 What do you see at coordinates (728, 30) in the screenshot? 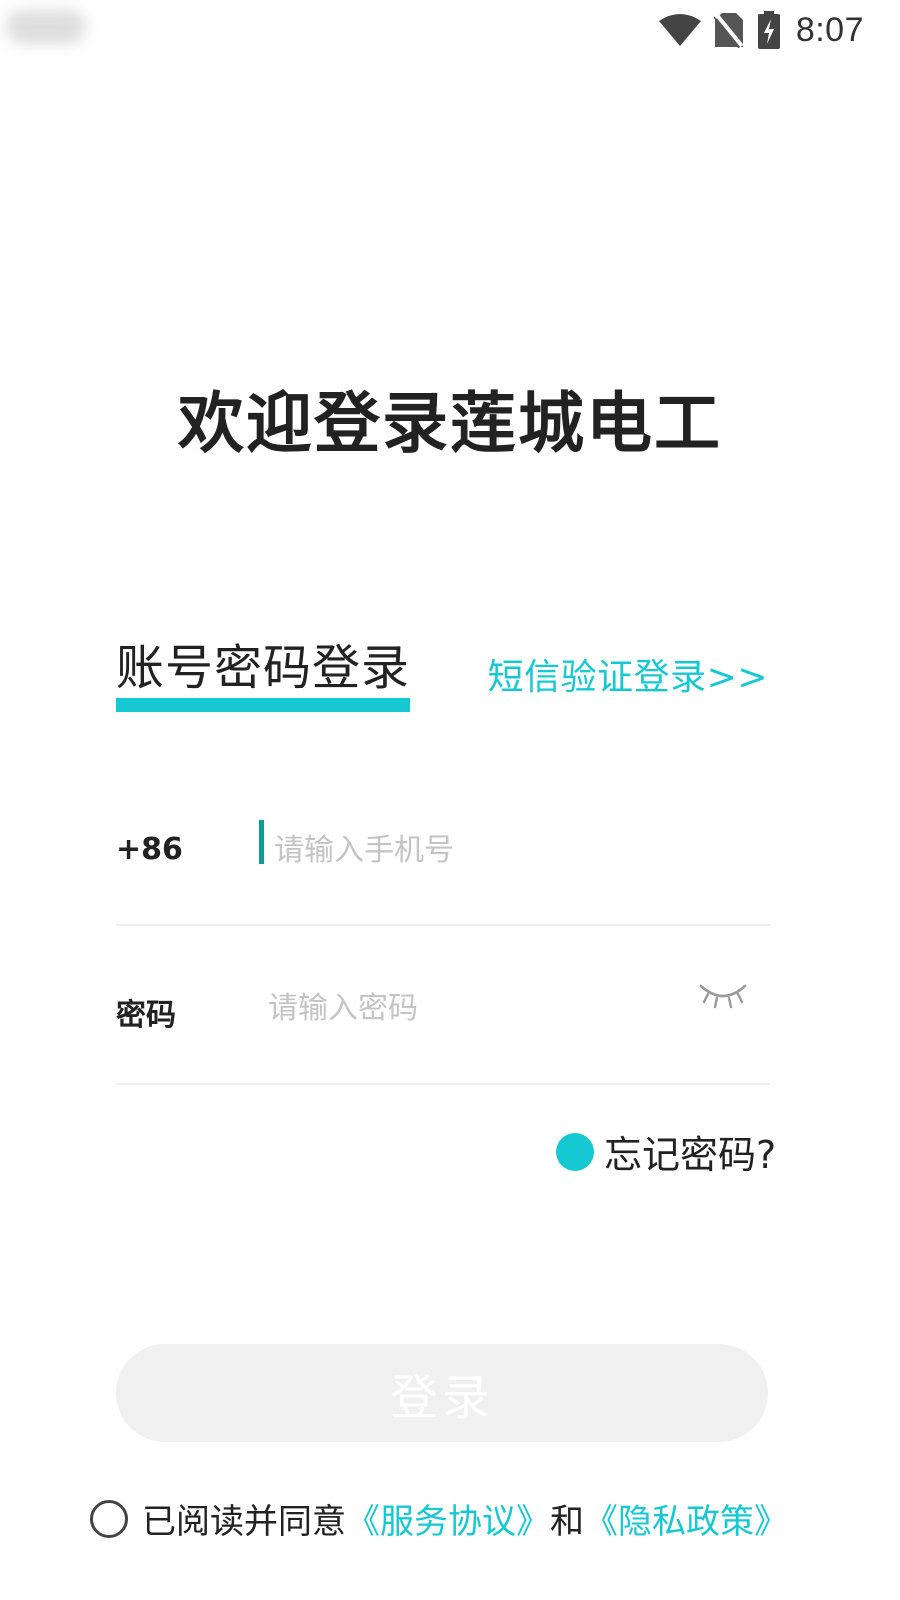
I see `no-sim-icon` at bounding box center [728, 30].